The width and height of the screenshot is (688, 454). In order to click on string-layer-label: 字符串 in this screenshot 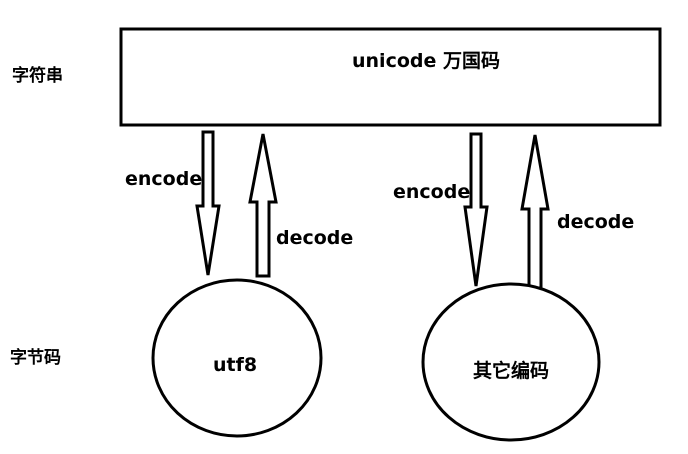, I will do `click(37, 76)`.